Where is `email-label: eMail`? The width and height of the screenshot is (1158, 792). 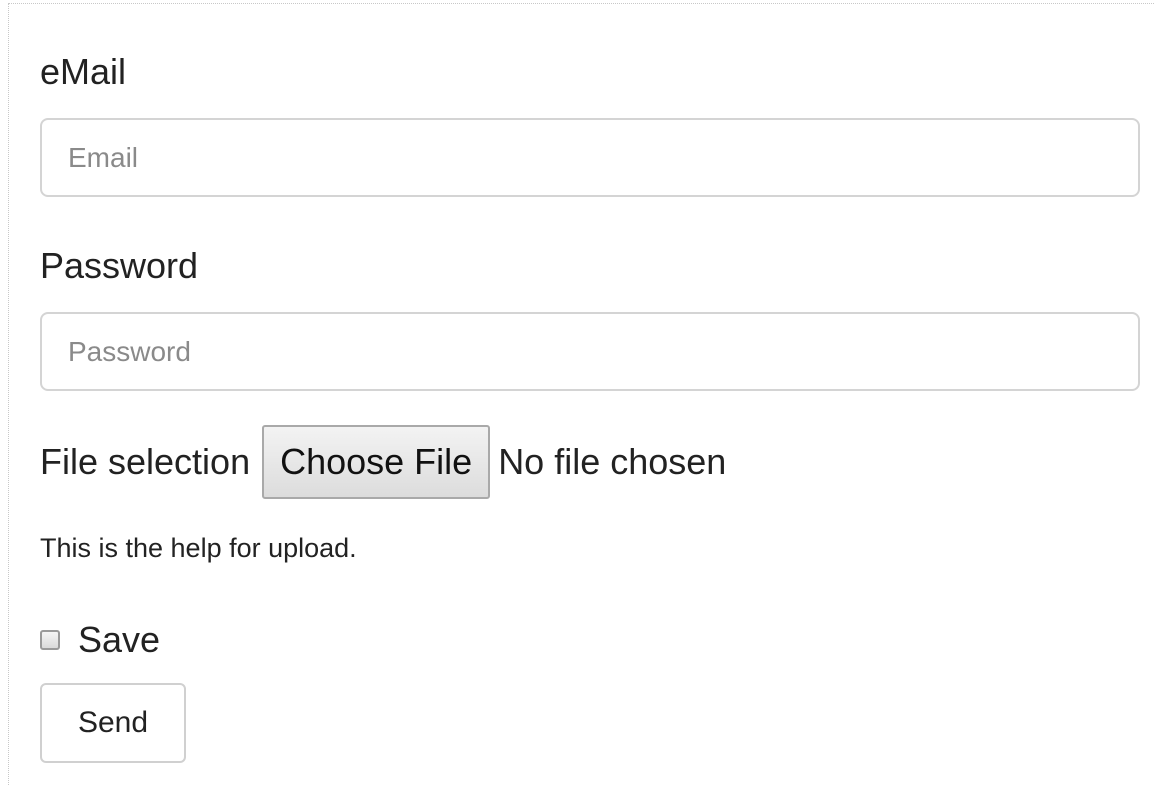
email-label: eMail is located at coordinates (83, 71).